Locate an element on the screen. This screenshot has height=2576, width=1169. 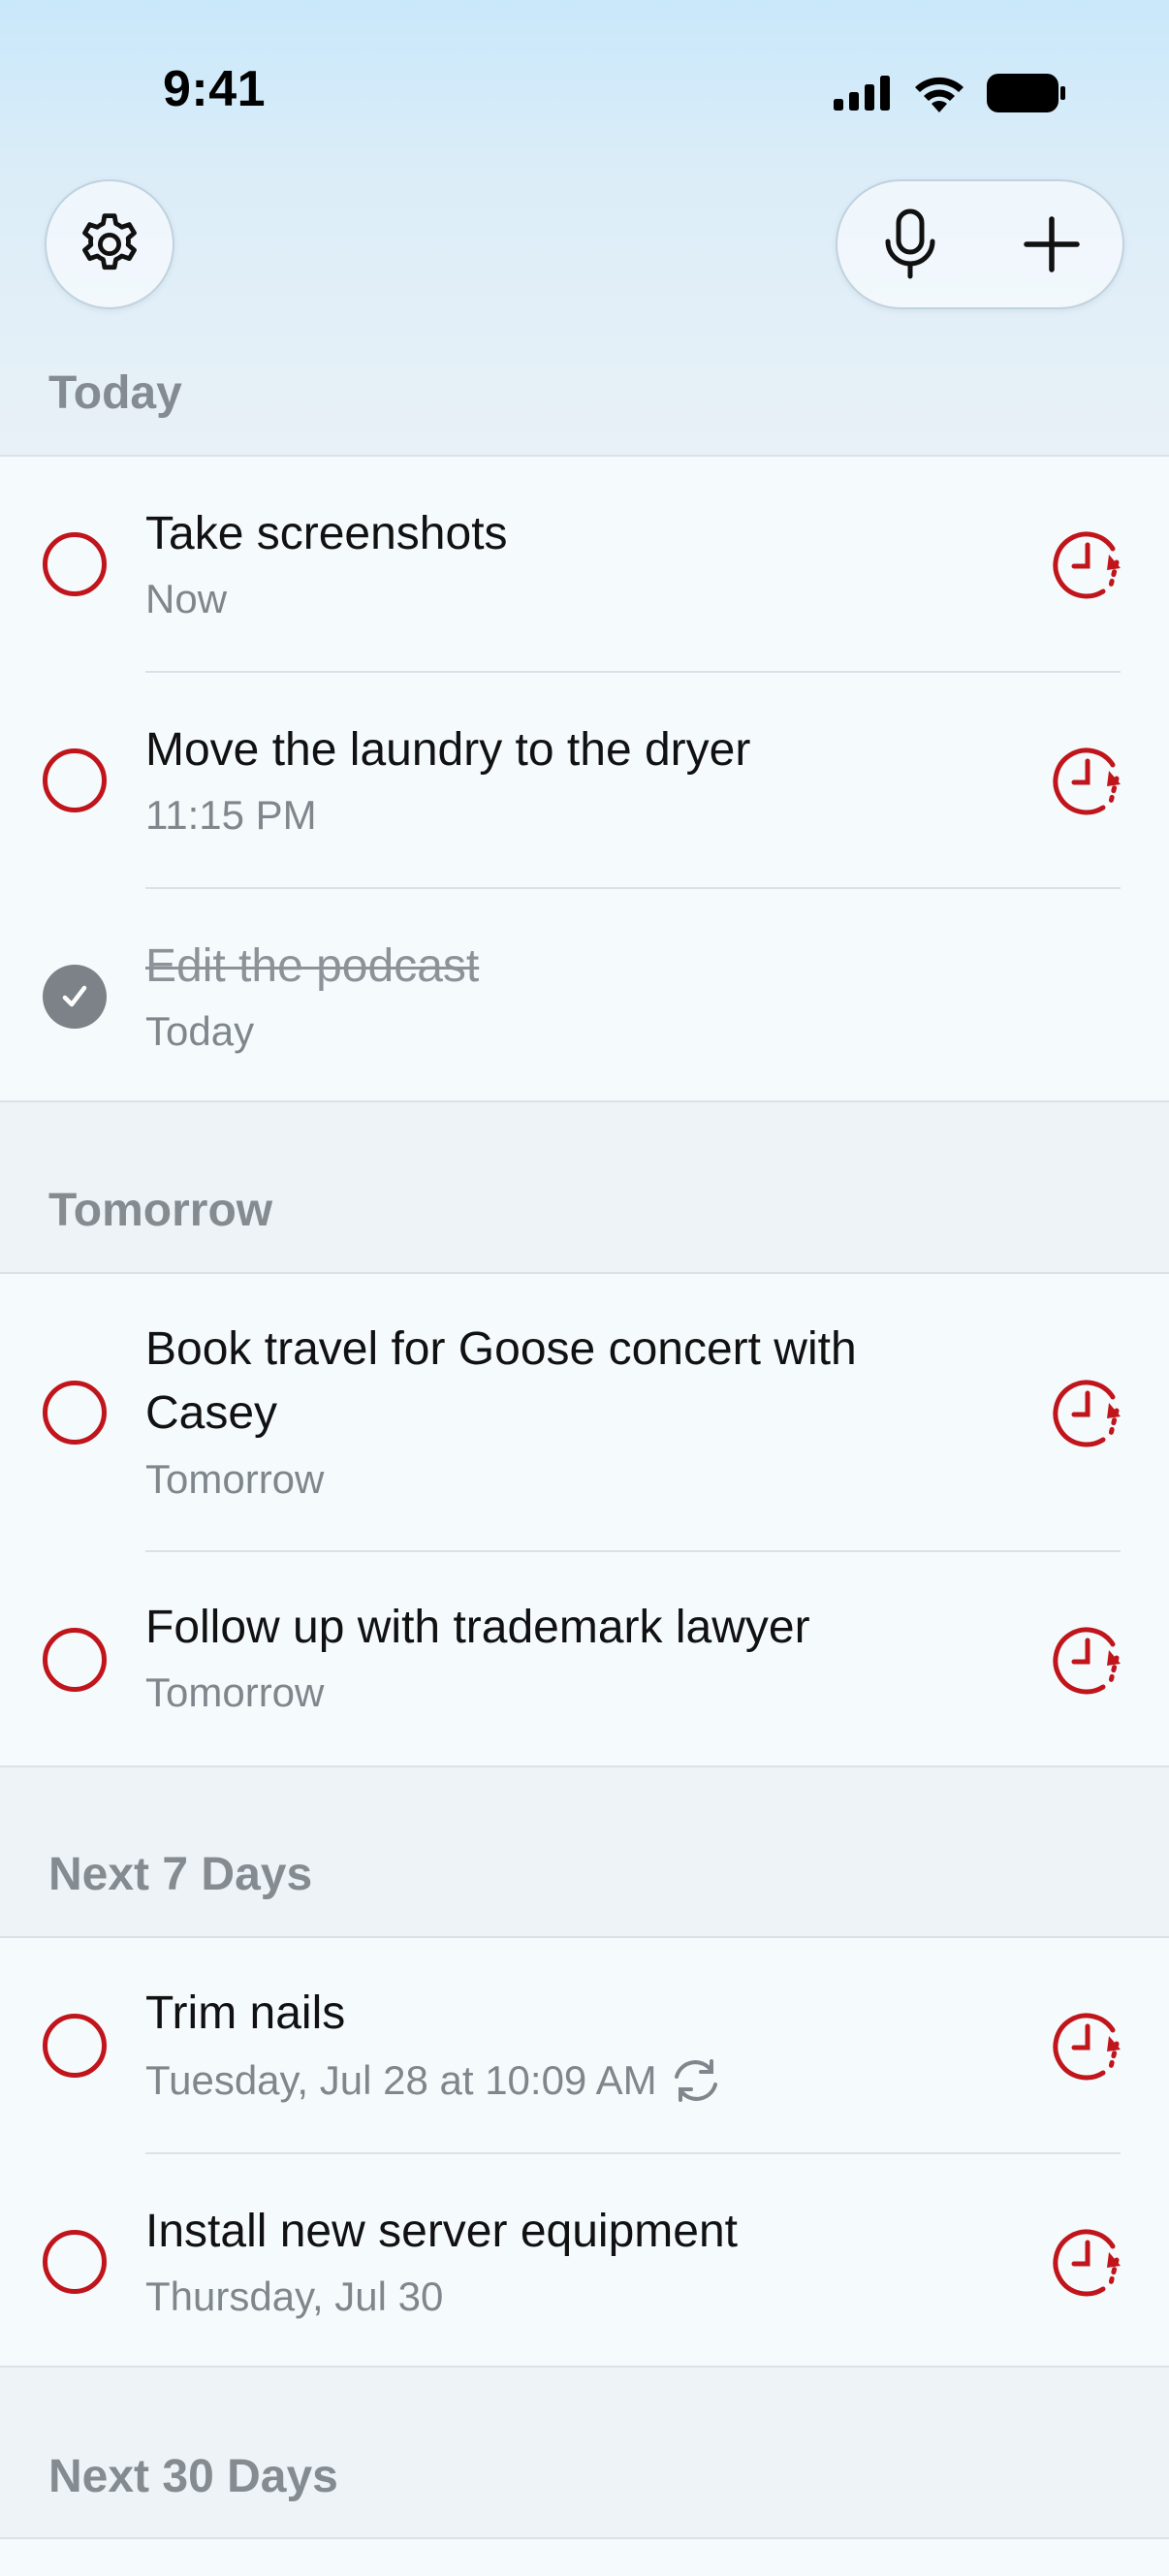
status-time: 9:41 is located at coordinates (215, 89).